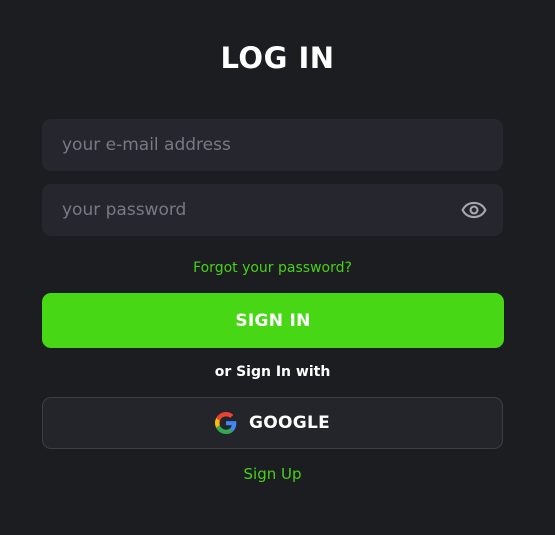 This screenshot has height=535, width=555. I want to click on google-sign-in-button: GOOGLE, so click(272, 423).